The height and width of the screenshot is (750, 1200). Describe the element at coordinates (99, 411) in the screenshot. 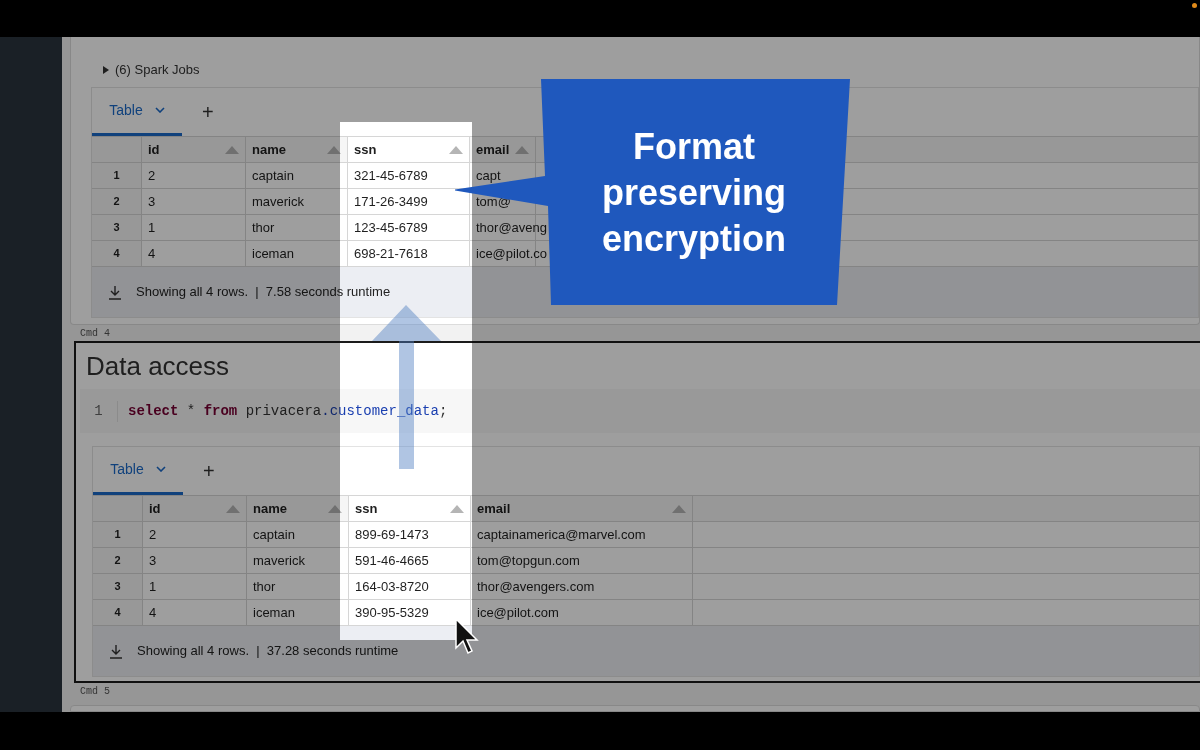

I see `line-number: 1` at that location.